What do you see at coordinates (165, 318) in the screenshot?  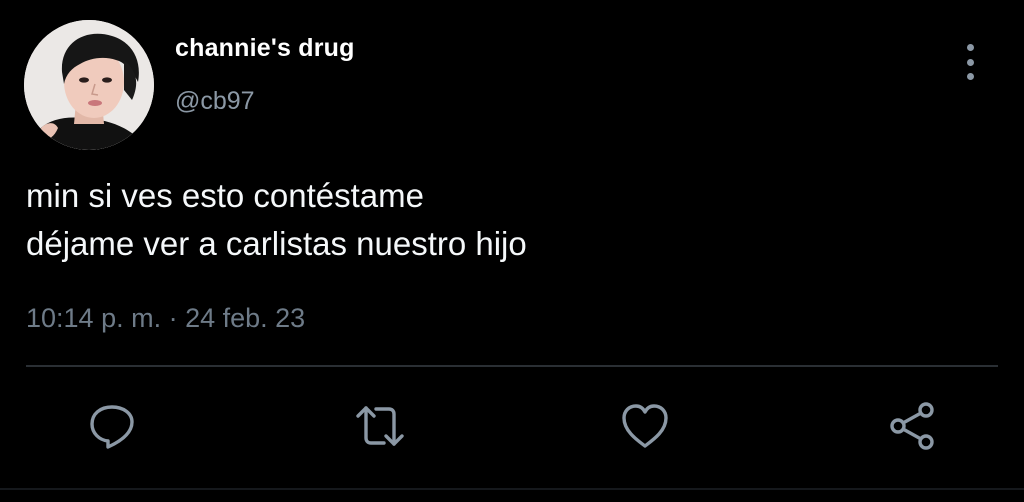 I see `tweet-timestamp: 10:14 p. m. · 24 feb. 23` at bounding box center [165, 318].